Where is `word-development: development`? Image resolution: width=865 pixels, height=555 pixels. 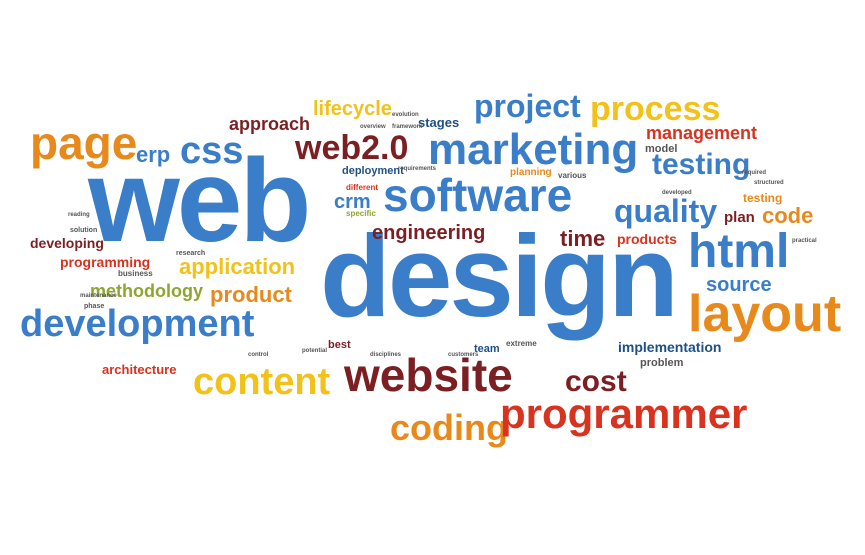 word-development: development is located at coordinates (137, 324).